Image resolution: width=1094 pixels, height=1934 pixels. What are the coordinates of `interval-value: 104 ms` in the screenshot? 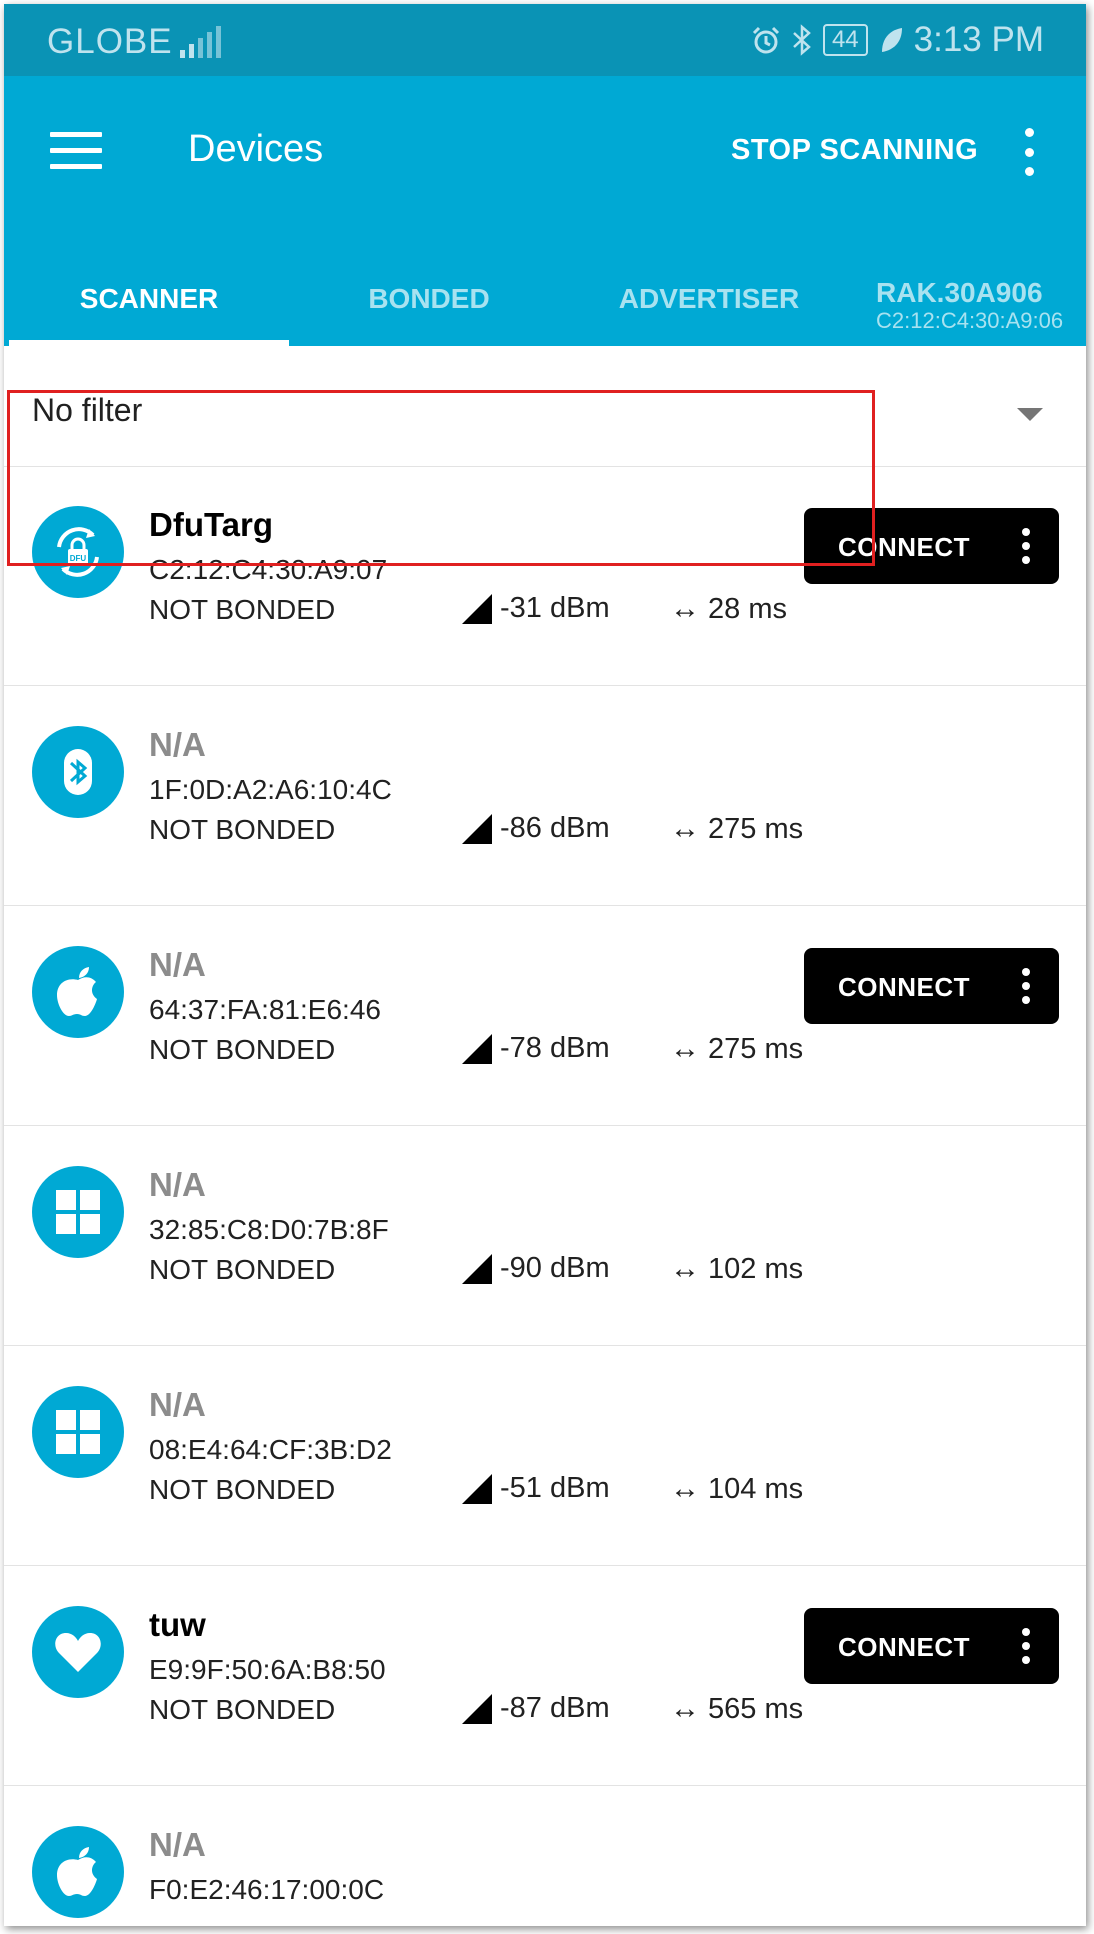 It's located at (756, 1488).